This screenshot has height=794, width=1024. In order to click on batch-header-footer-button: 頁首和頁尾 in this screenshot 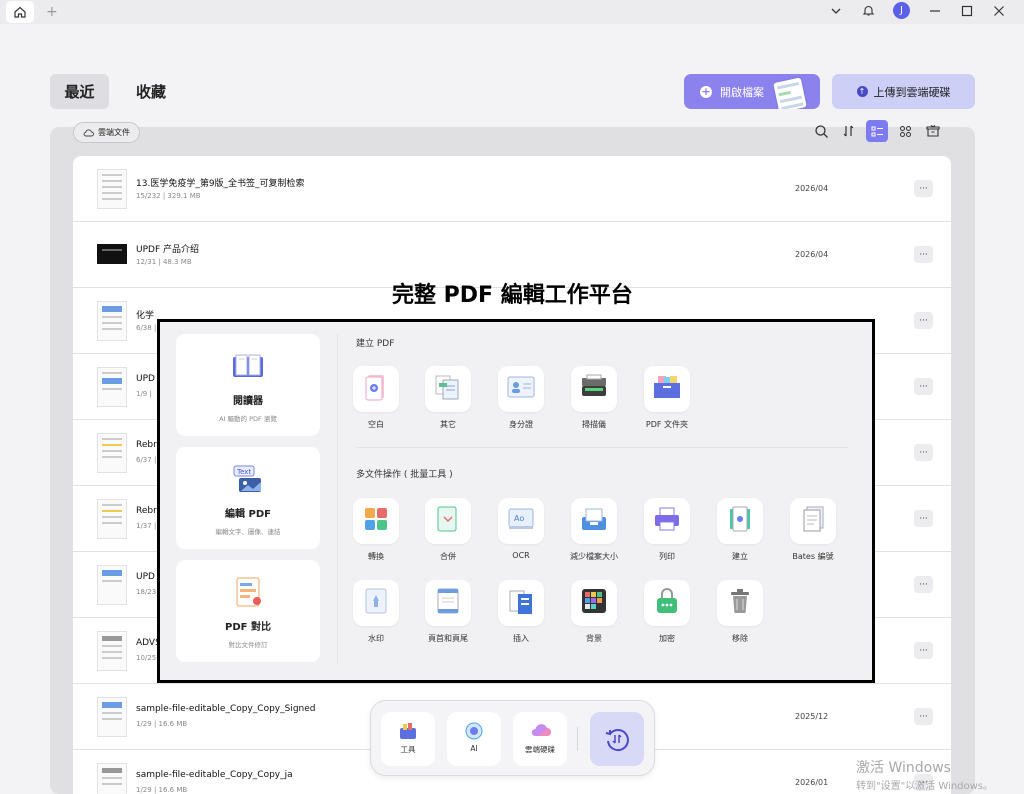, I will do `click(448, 612)`.